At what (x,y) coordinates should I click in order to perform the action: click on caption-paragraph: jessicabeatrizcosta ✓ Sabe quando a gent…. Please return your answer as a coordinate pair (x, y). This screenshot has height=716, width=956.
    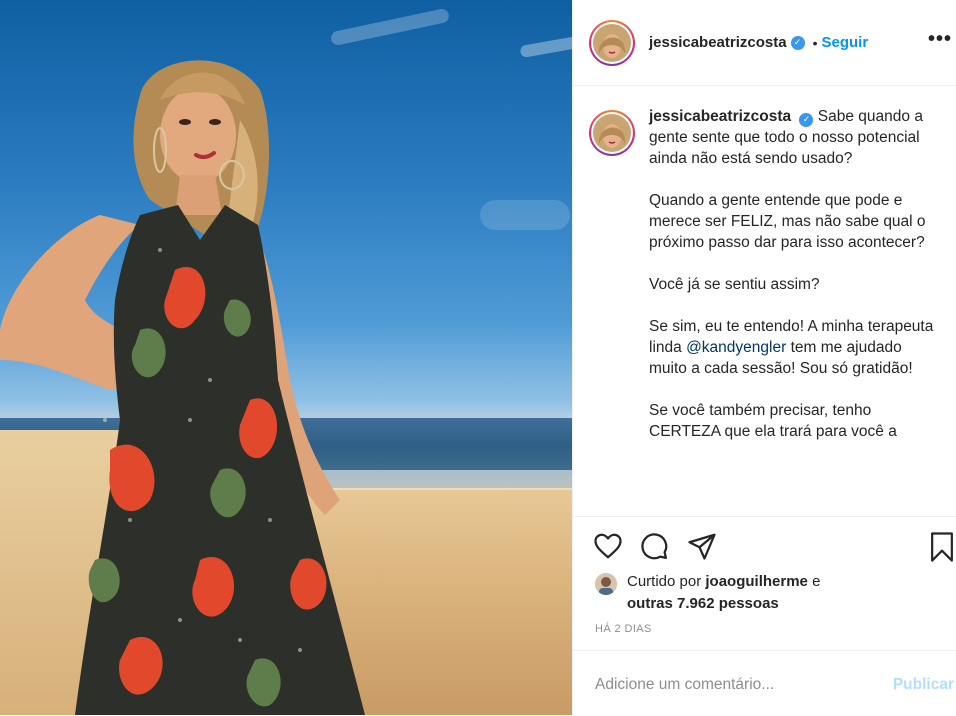
    Looking at the image, I should click on (794, 137).